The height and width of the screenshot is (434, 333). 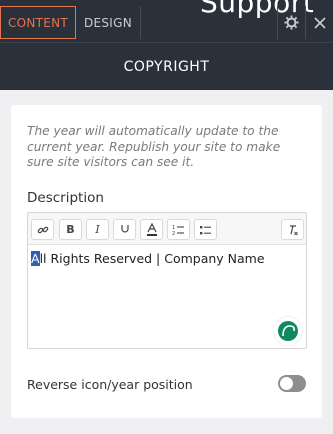 I want to click on text-color-icon, so click(x=151, y=229).